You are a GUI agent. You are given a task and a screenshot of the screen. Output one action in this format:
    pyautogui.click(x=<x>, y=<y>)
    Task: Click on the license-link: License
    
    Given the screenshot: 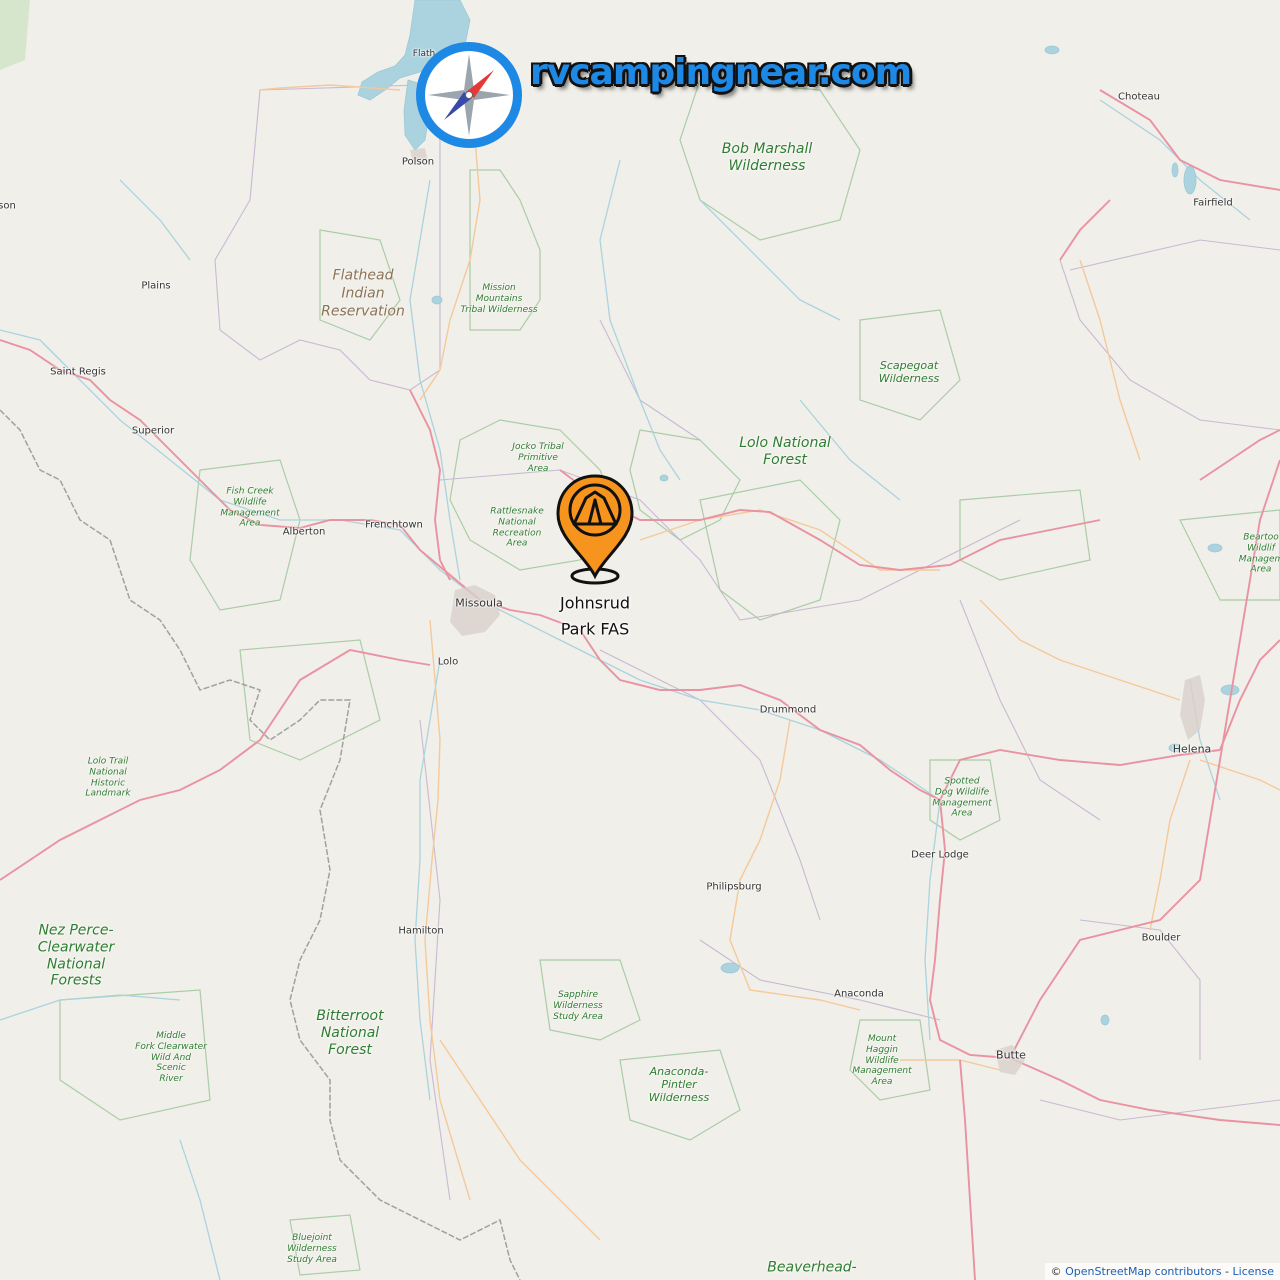 What is the action you would take?
    pyautogui.click(x=1253, y=1271)
    